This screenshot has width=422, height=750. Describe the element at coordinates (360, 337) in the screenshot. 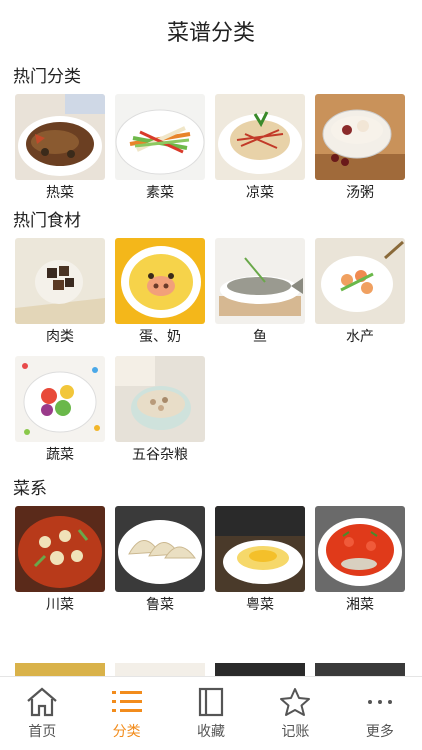

I see `ingredient-label: 水产` at that location.